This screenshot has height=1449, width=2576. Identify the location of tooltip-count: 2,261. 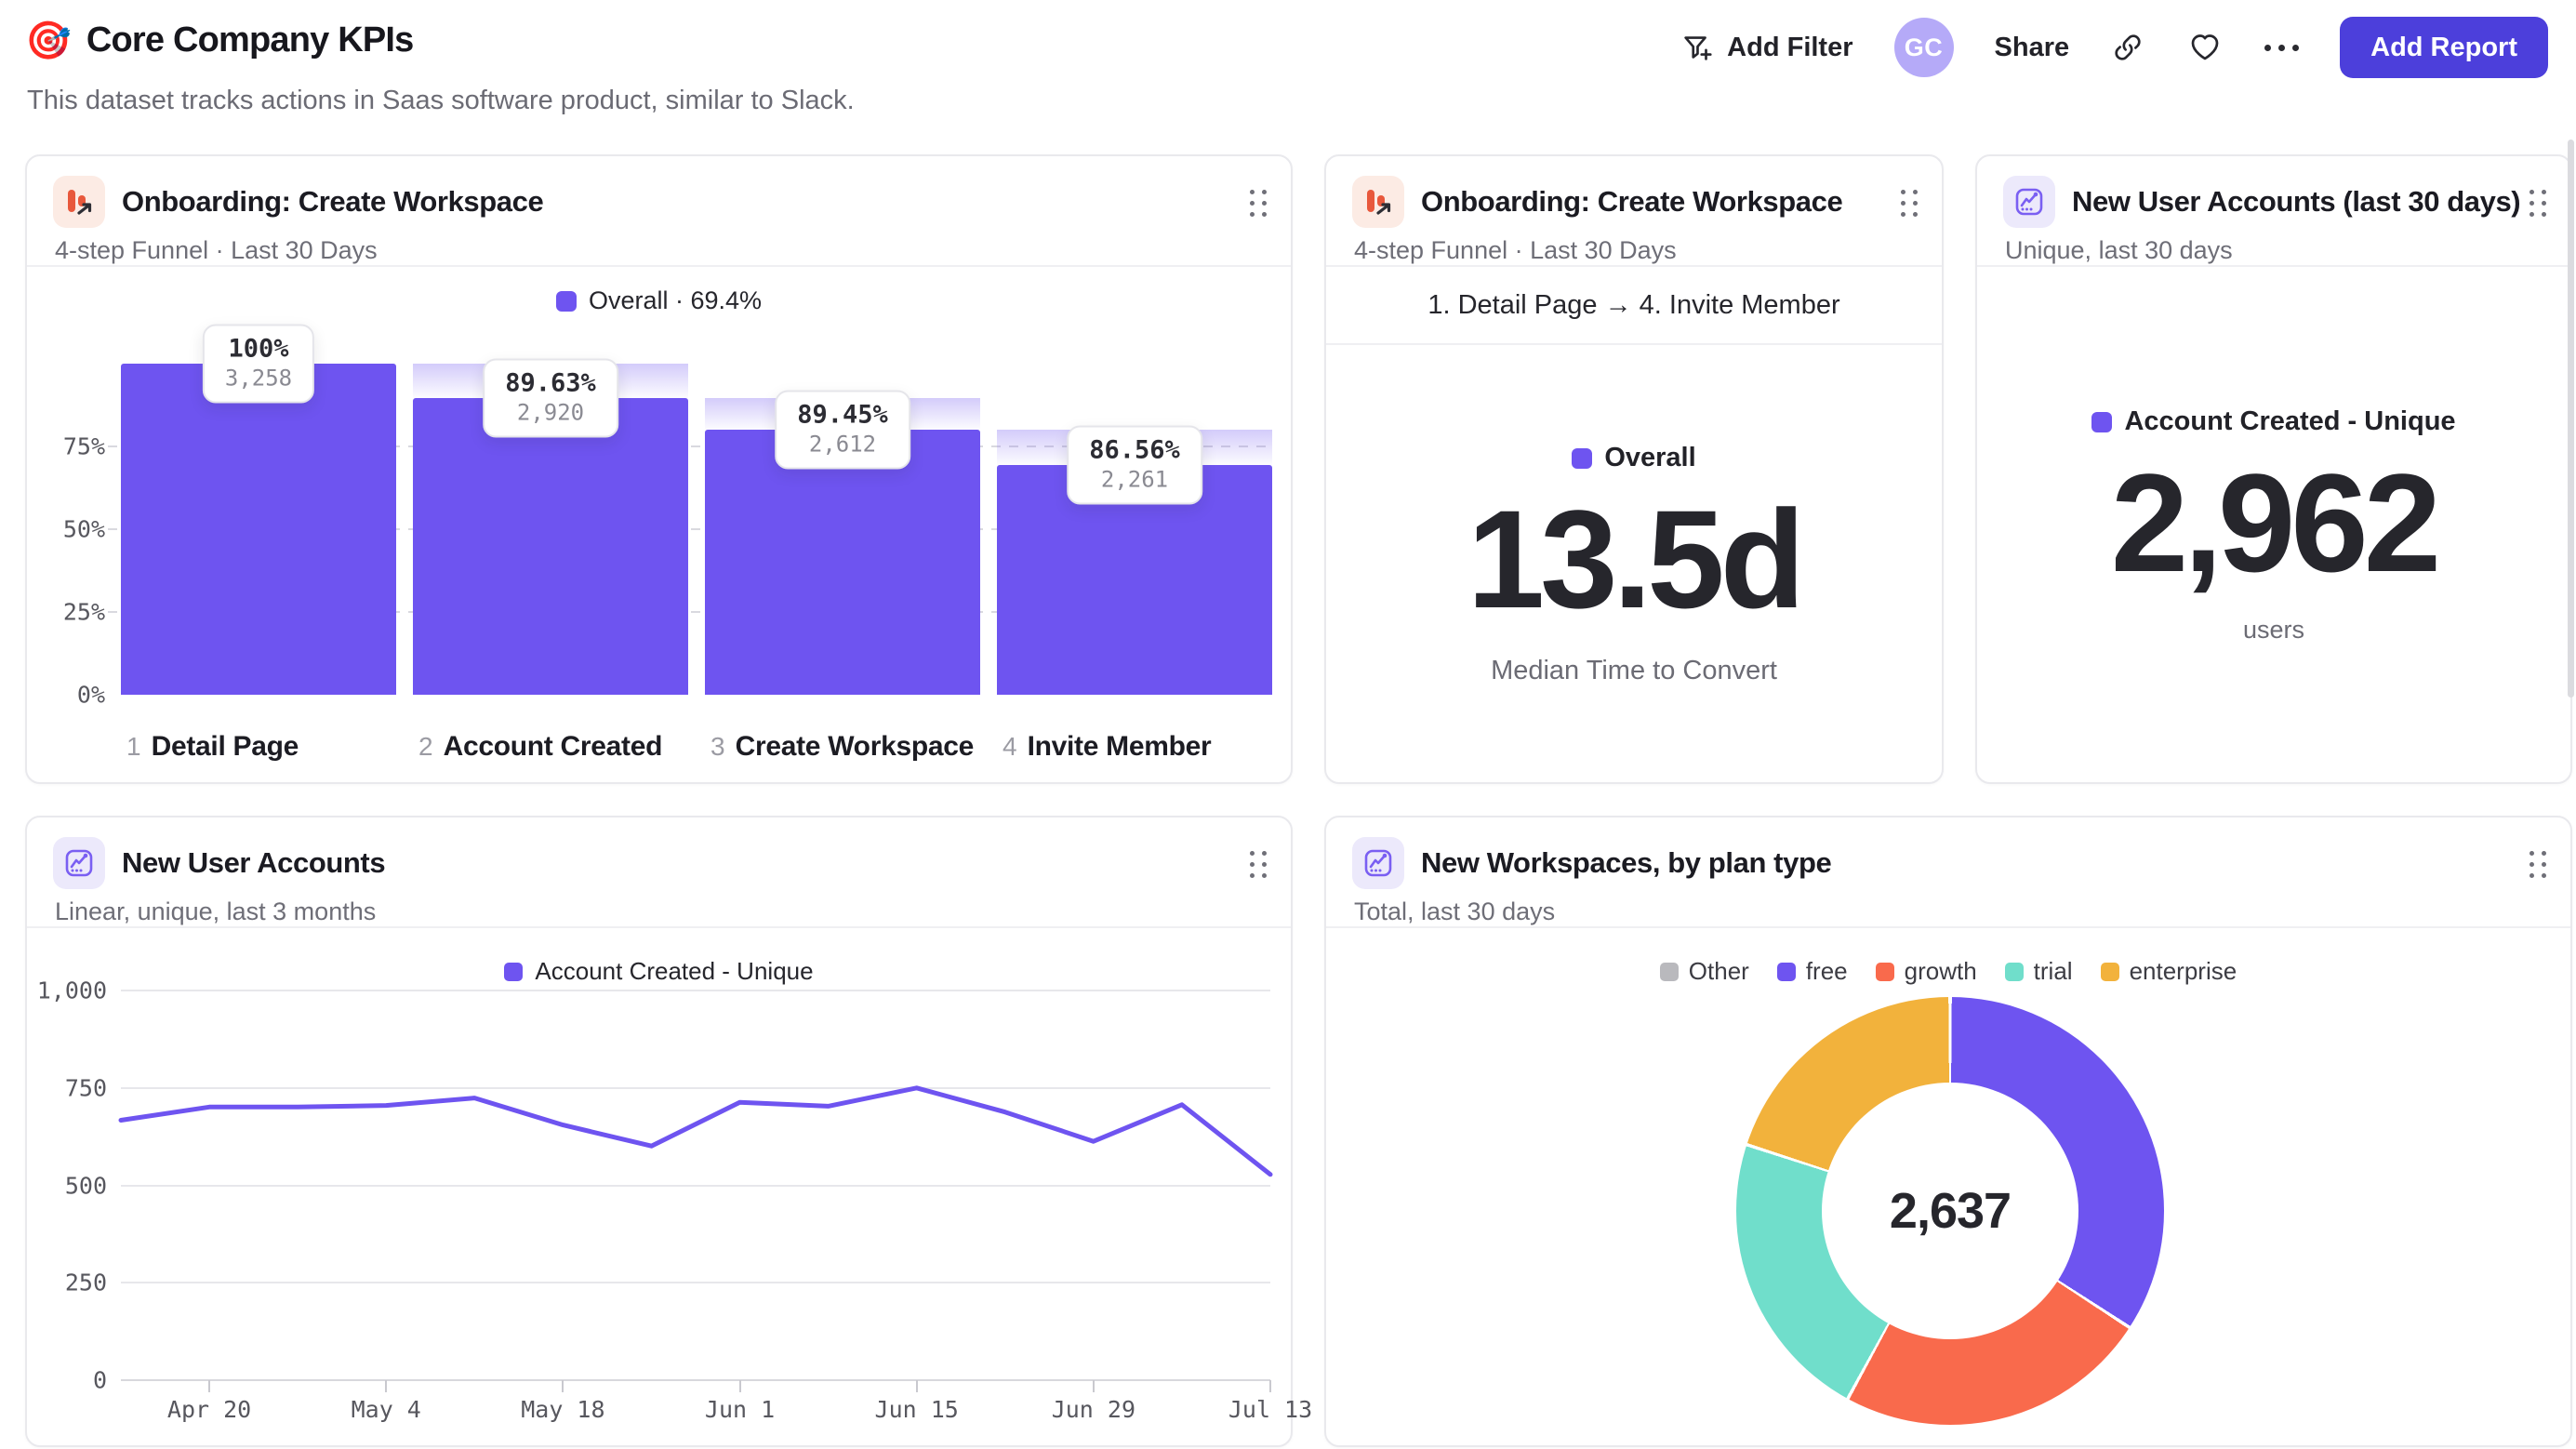
(1134, 479).